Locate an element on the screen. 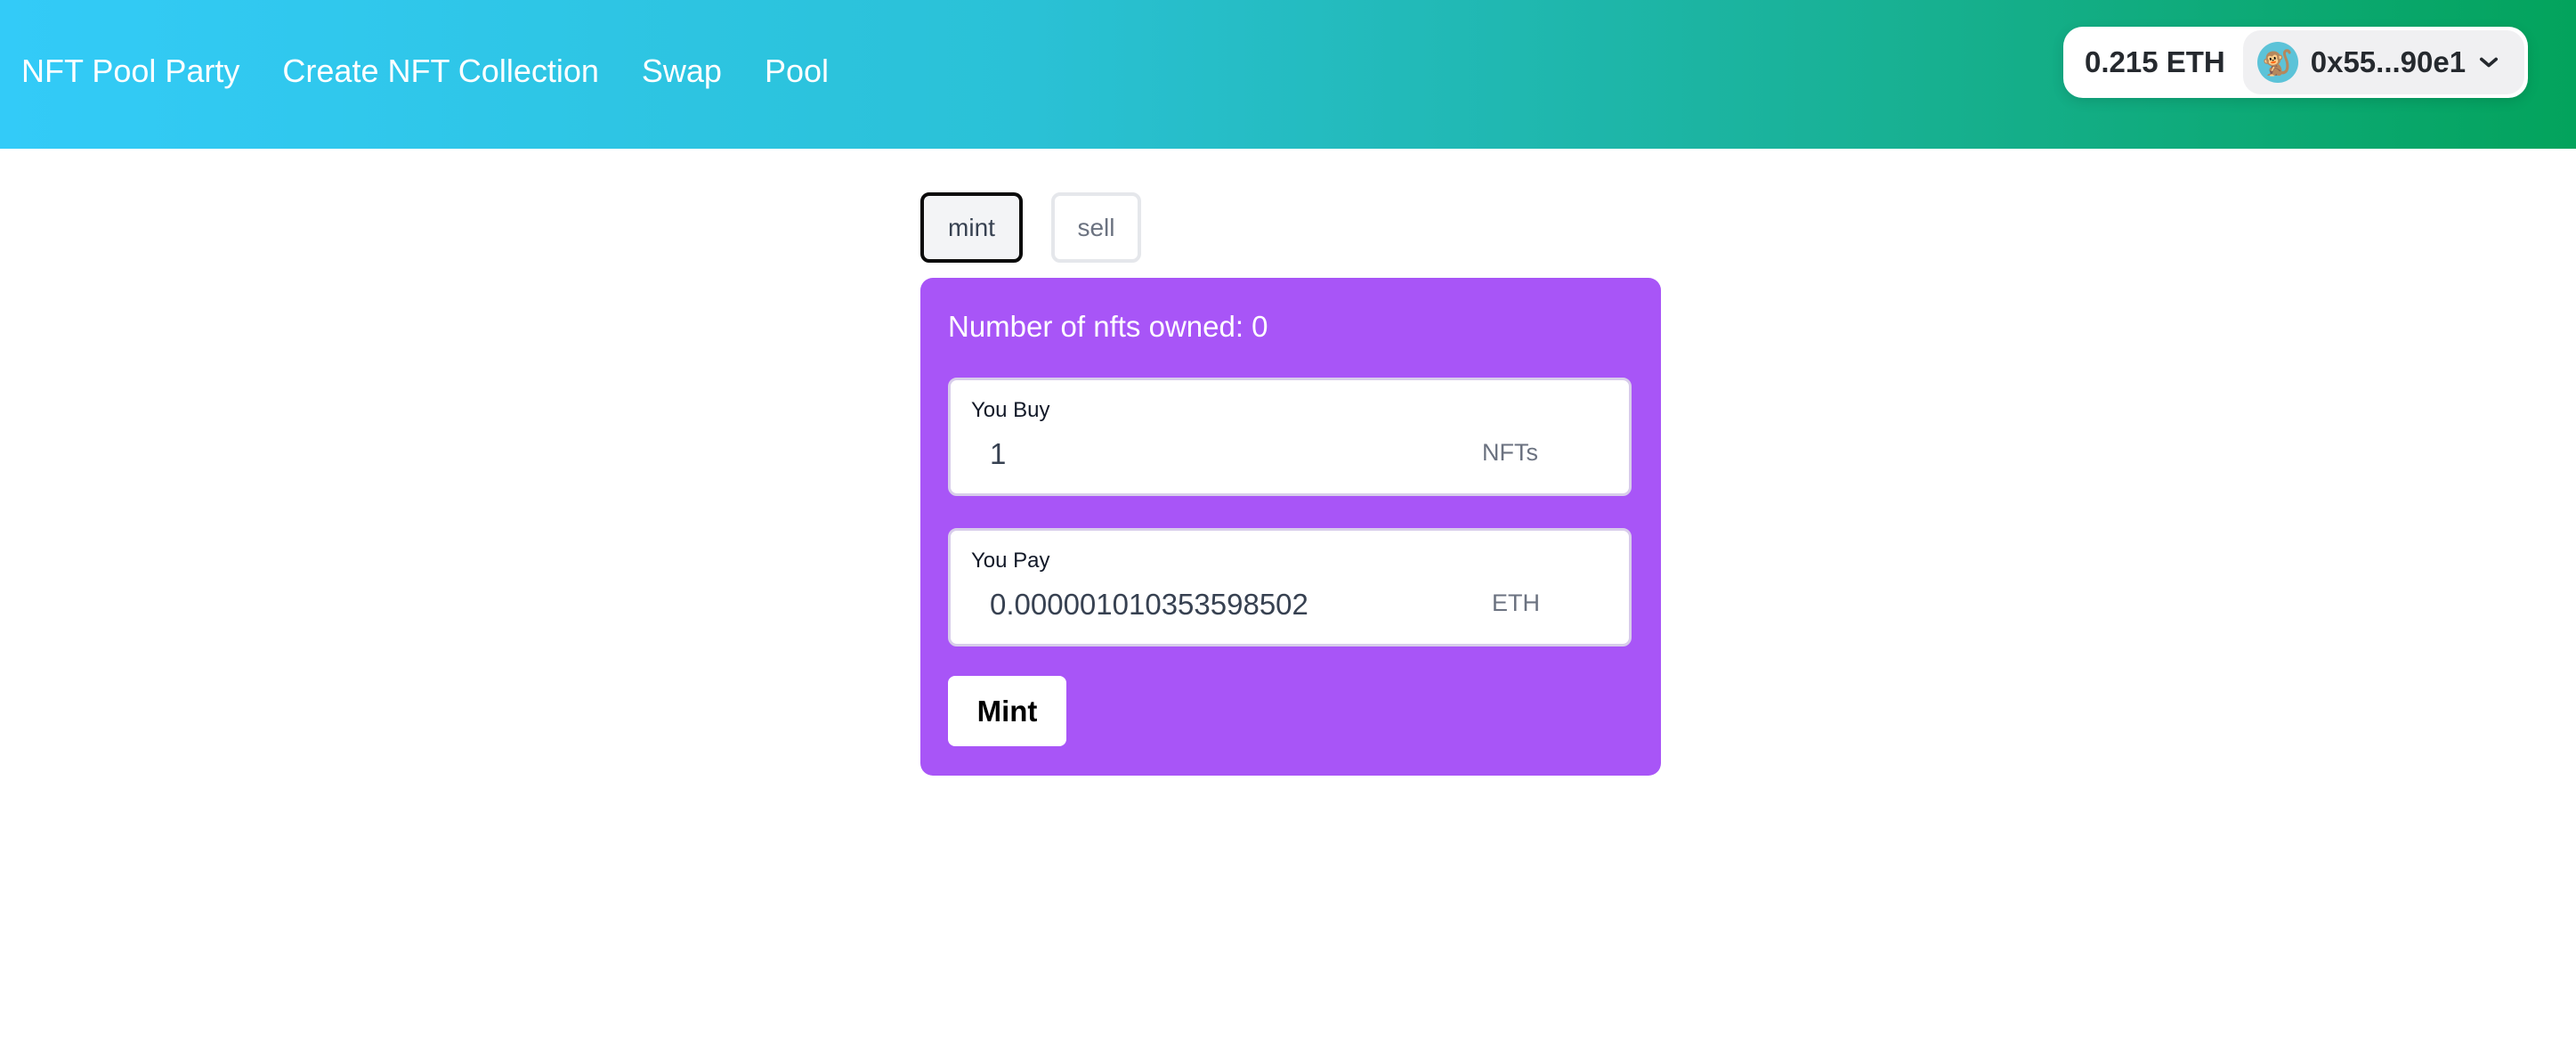 The width and height of the screenshot is (2576, 1049). tab-sell: sell is located at coordinates (1096, 227).